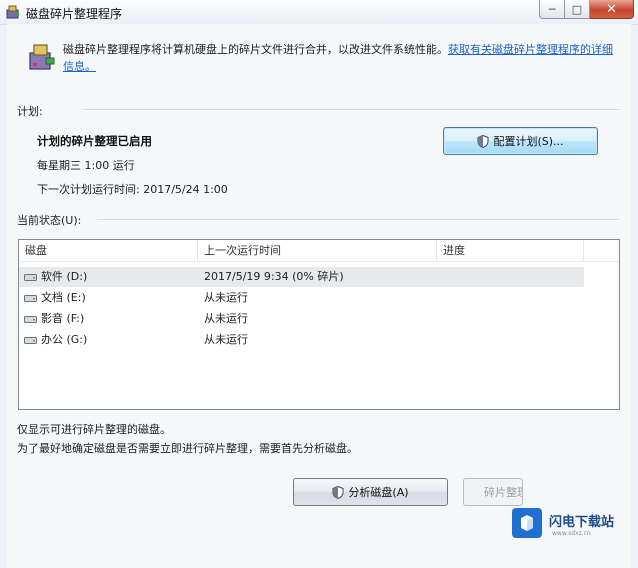 Image resolution: width=638 pixels, height=568 pixels. Describe the element at coordinates (351, 110) in the screenshot. I see `schedule-separator` at that location.